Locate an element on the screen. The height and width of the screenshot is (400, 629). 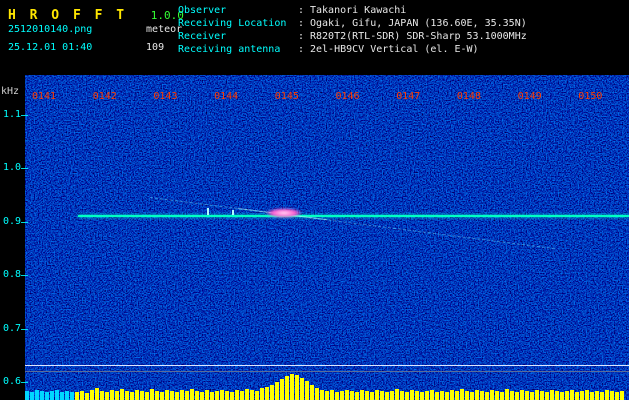
mode-label: meteor is located at coordinates (164, 29).